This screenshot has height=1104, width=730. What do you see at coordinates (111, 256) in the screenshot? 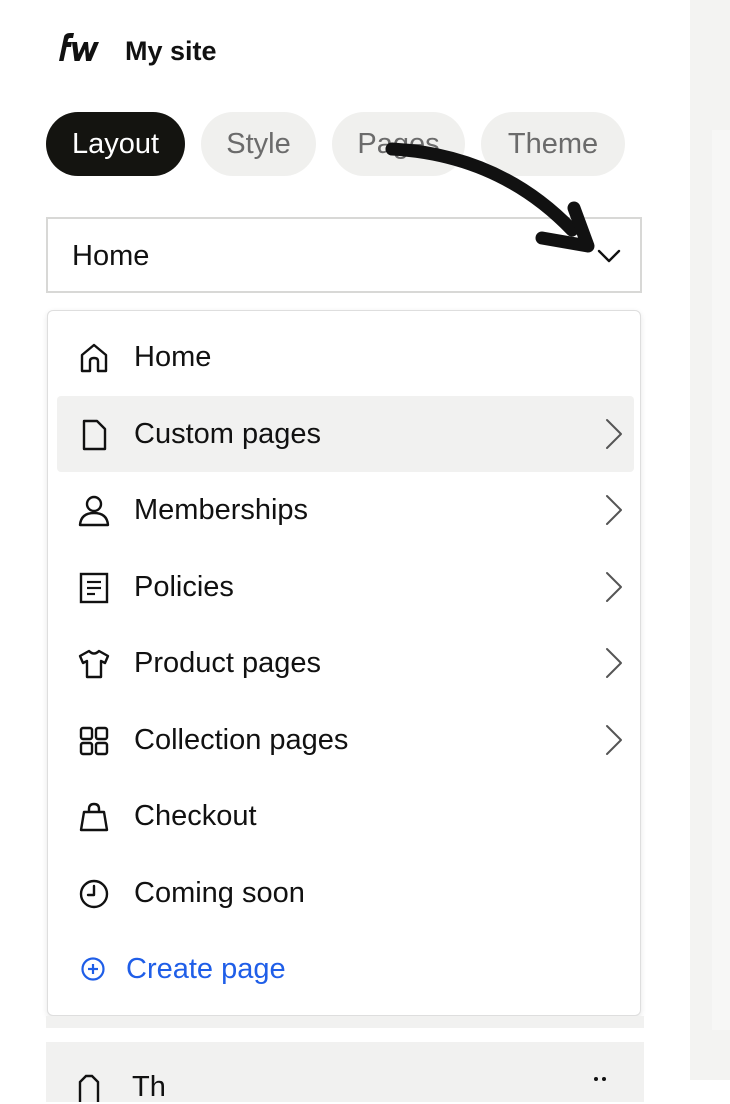
I see `page-select-value: Home` at bounding box center [111, 256].